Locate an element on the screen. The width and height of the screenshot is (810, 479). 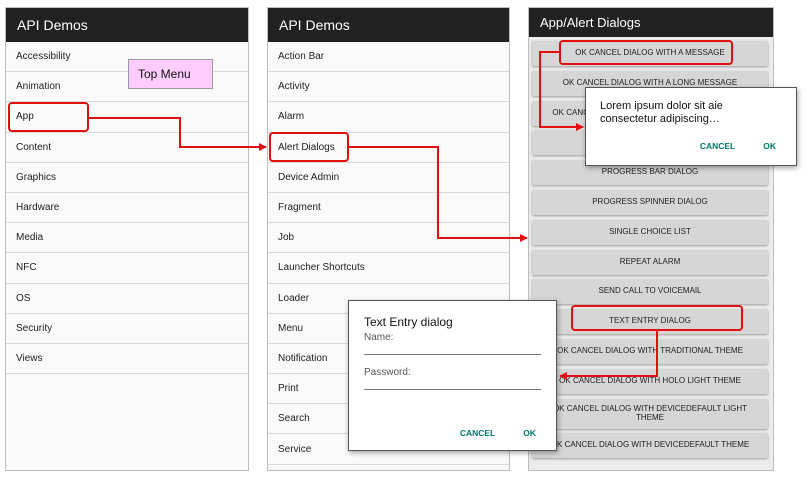
highlight-app-item is located at coordinates (48, 117).